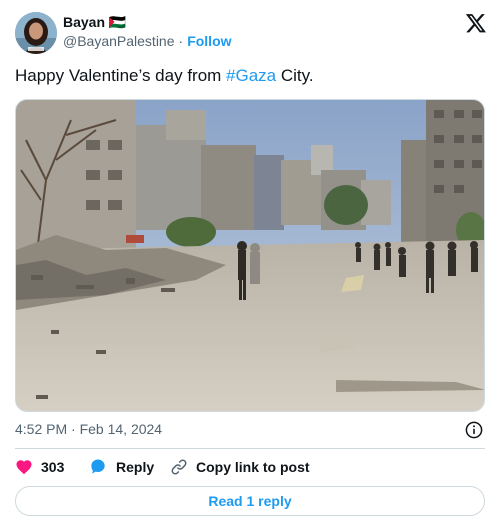 Image resolution: width=500 pixels, height=529 pixels. I want to click on copy-link-button: Copy link to post, so click(240, 467).